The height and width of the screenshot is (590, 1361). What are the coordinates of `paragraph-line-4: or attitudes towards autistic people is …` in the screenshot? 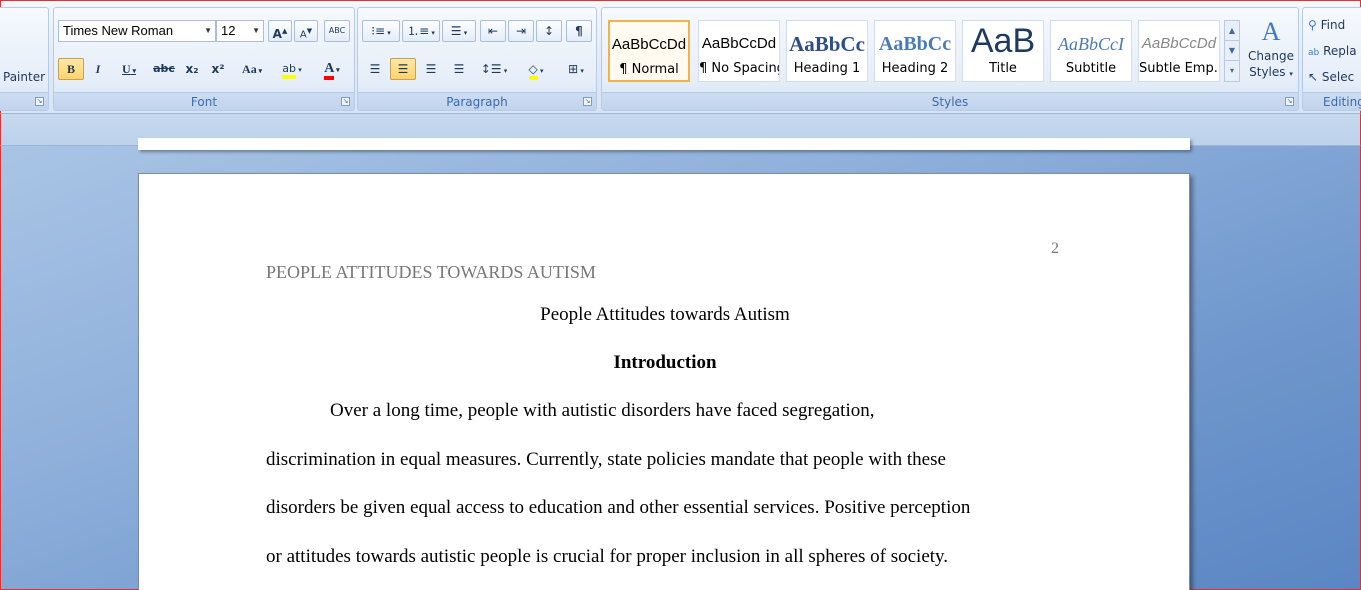 It's located at (607, 557).